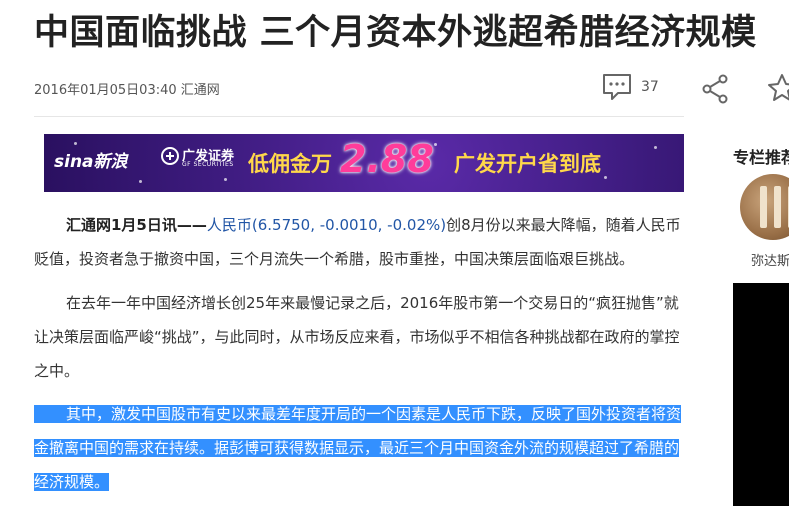 The height and width of the screenshot is (506, 789). What do you see at coordinates (527, 164) in the screenshot?
I see `ad-text-right: 广发开户省到底` at bounding box center [527, 164].